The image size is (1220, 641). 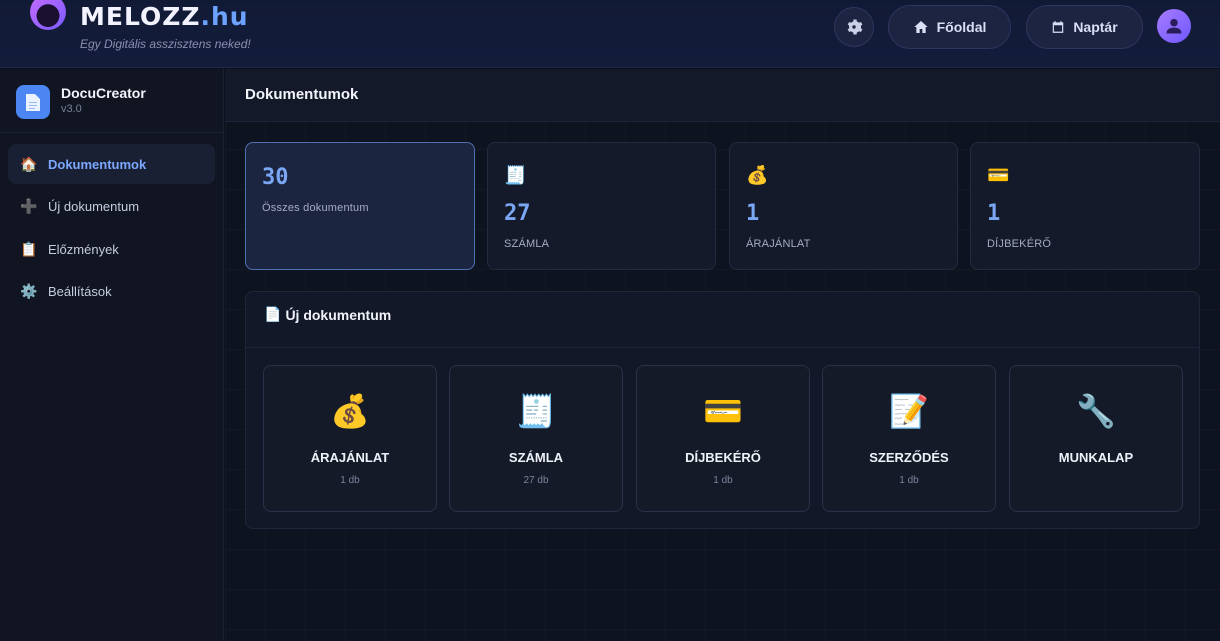 What do you see at coordinates (48, 15) in the screenshot?
I see `logo-icon` at bounding box center [48, 15].